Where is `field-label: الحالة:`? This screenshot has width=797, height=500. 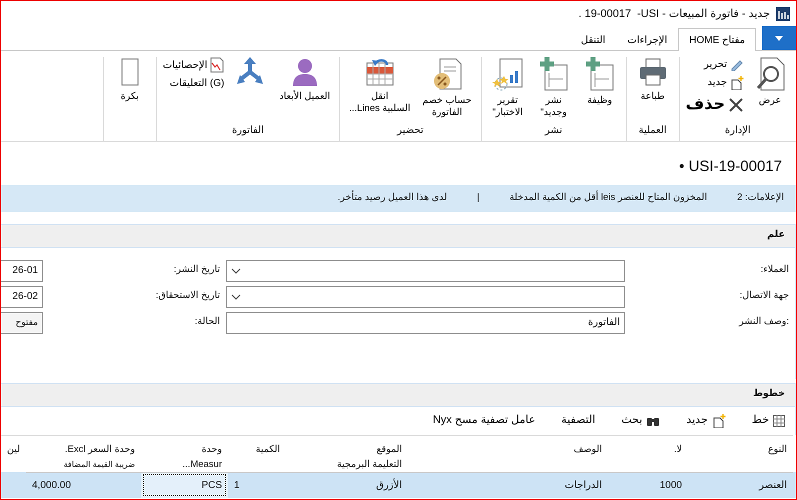 field-label: الحالة: is located at coordinates (207, 322).